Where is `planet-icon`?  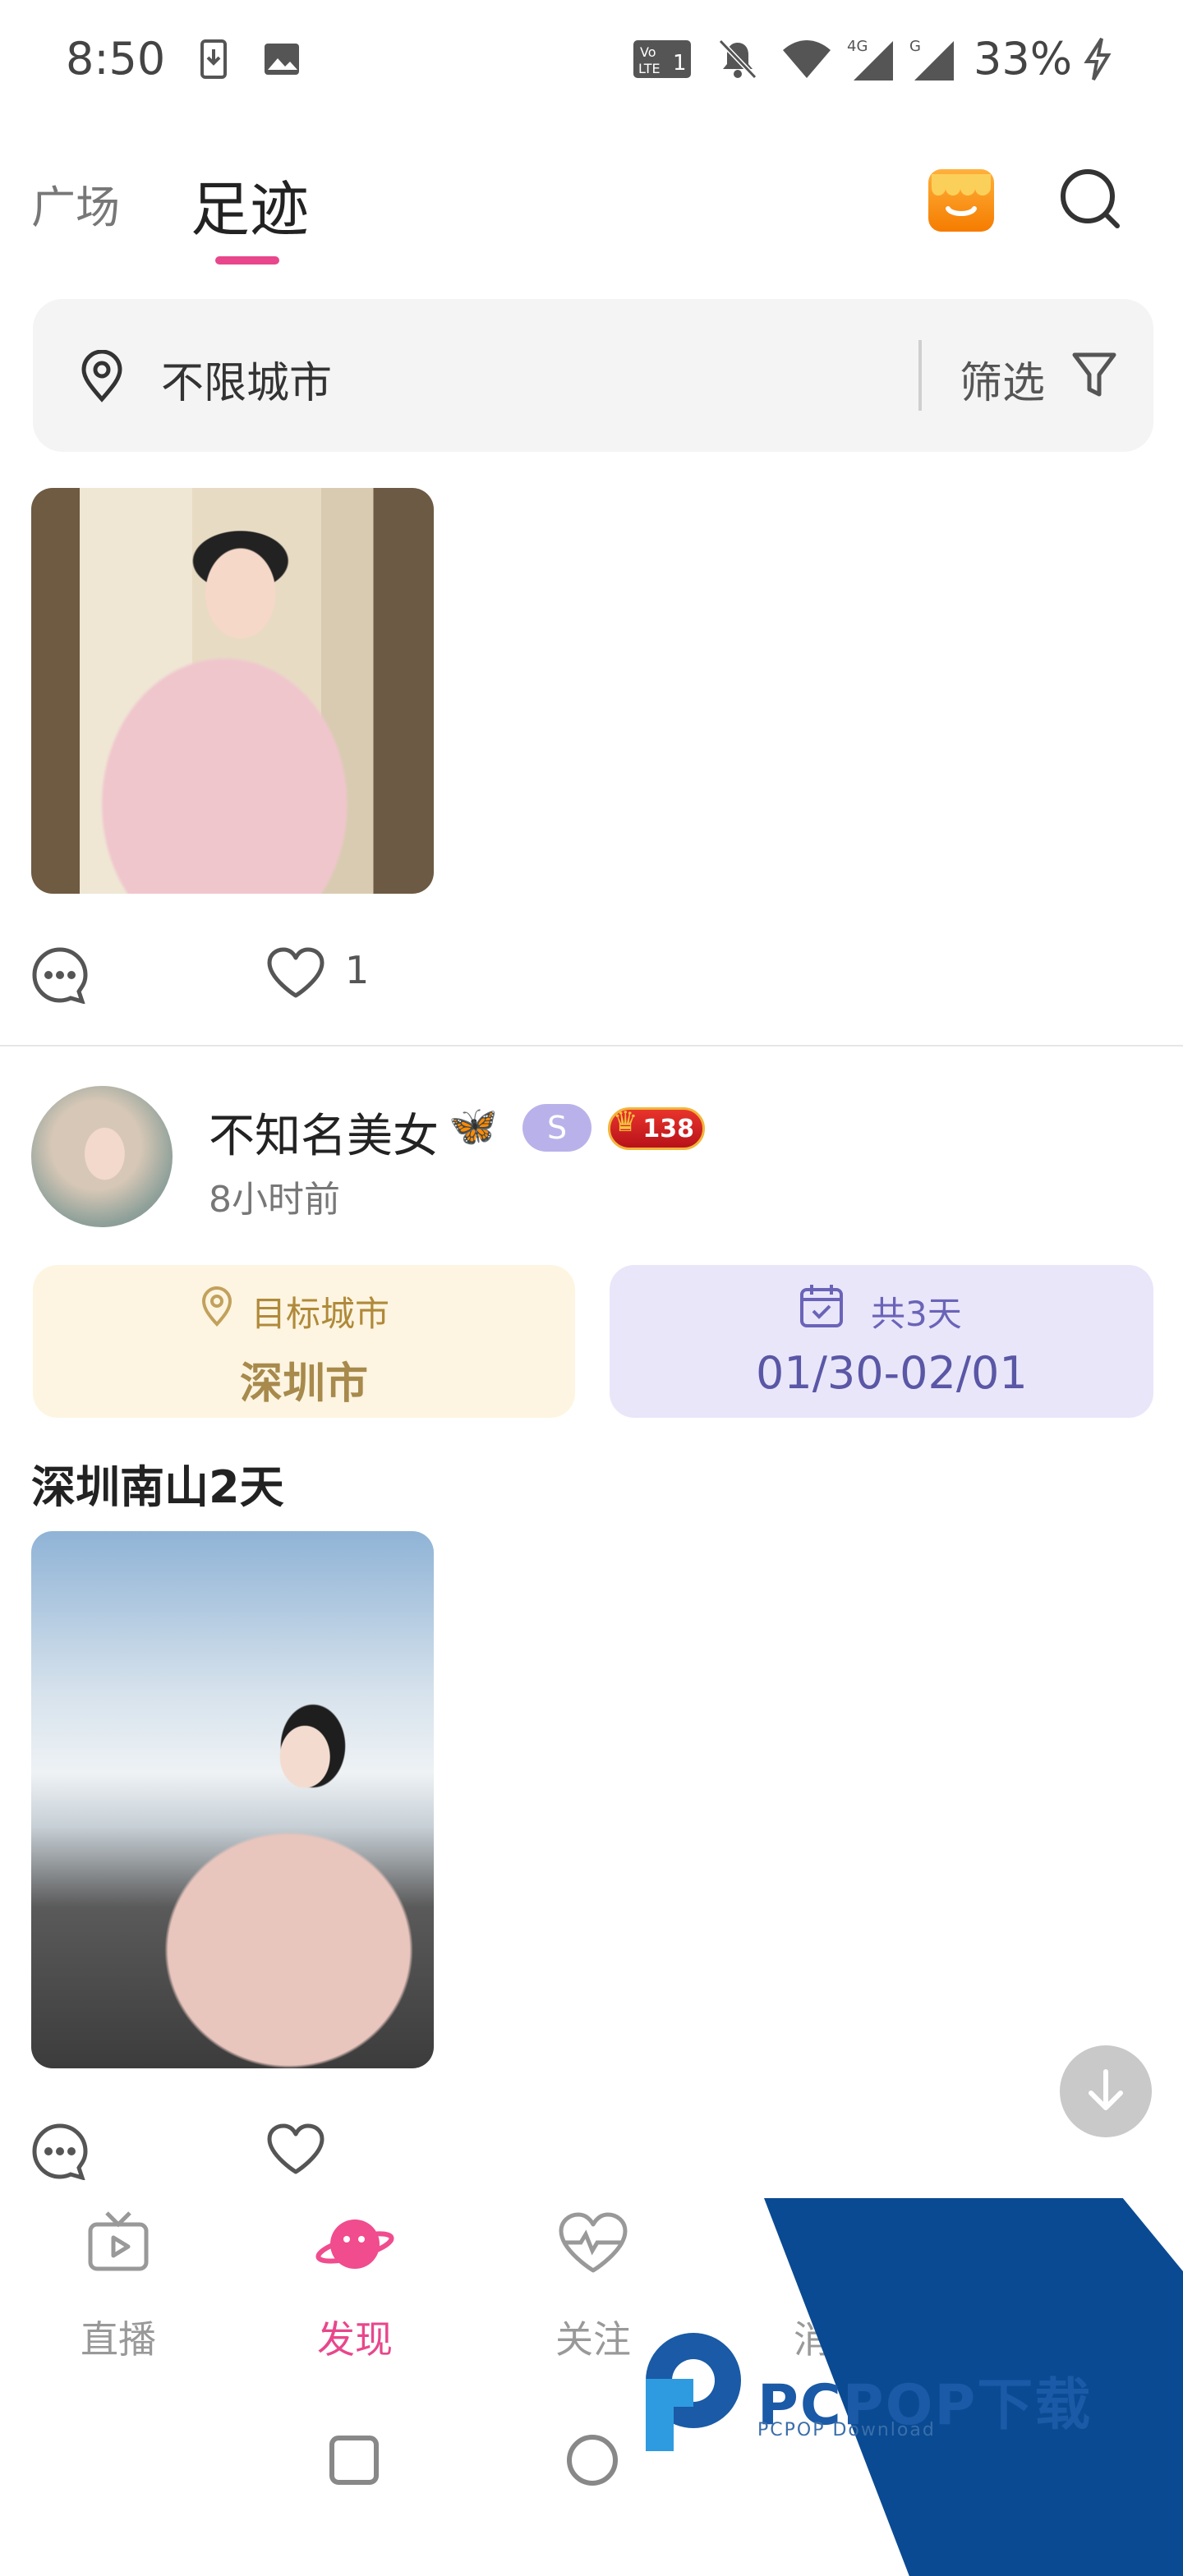
planet-icon is located at coordinates (355, 2249).